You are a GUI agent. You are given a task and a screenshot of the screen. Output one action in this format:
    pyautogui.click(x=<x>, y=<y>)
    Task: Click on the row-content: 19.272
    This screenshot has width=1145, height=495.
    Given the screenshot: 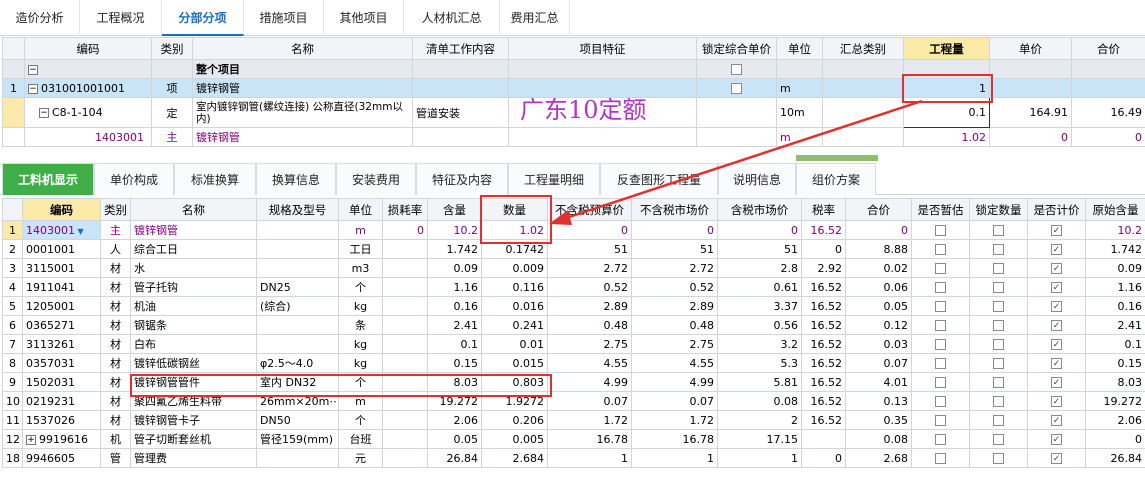 What is the action you would take?
    pyautogui.click(x=454, y=401)
    